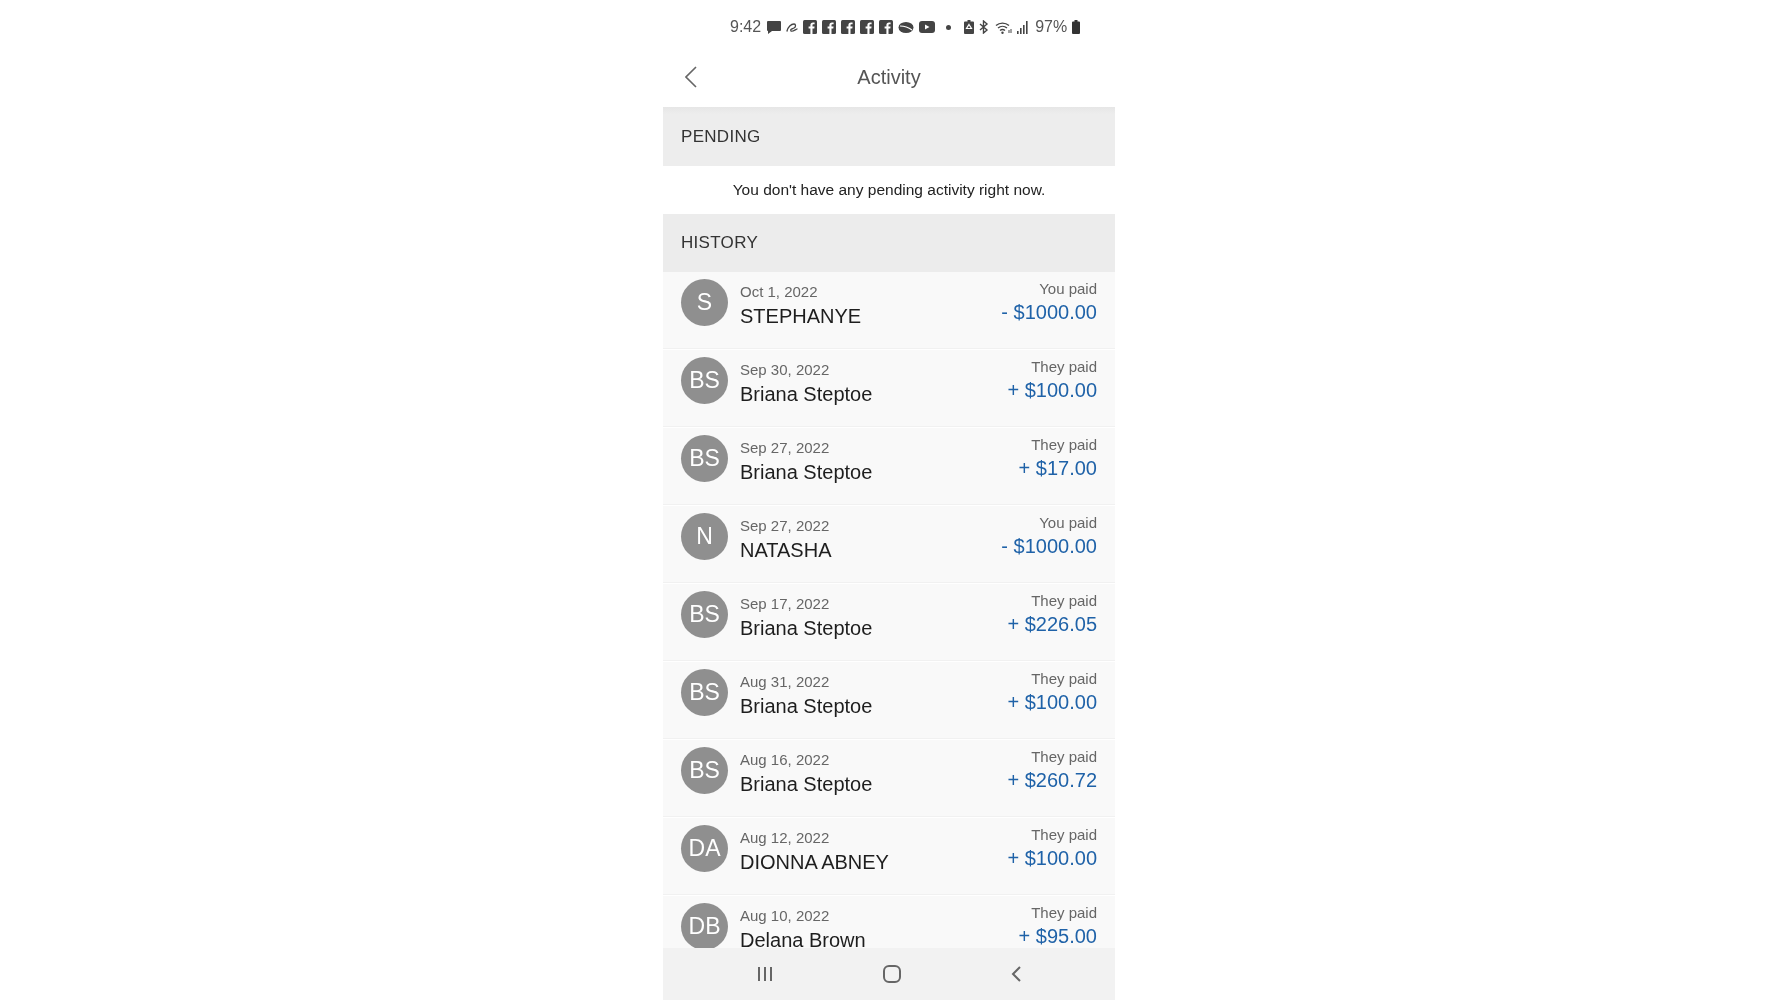 The height and width of the screenshot is (1000, 1778). Describe the element at coordinates (889, 467) in the screenshot. I see `transaction-row: BS Sep 27, 2022 Briana Steptoe They paid + $17.00` at that location.